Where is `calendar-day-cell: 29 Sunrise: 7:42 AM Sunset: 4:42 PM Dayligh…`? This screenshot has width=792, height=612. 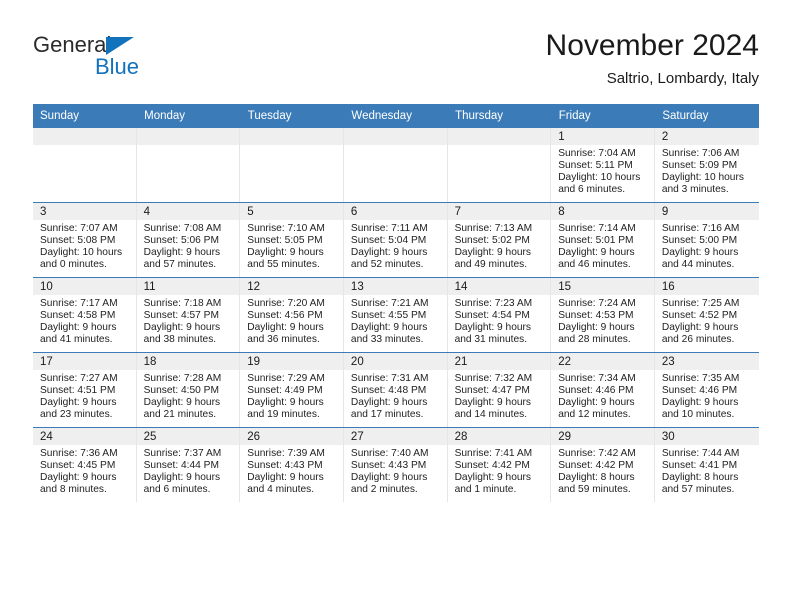 calendar-day-cell: 29 Sunrise: 7:42 AM Sunset: 4:42 PM Dayligh… is located at coordinates (603, 464).